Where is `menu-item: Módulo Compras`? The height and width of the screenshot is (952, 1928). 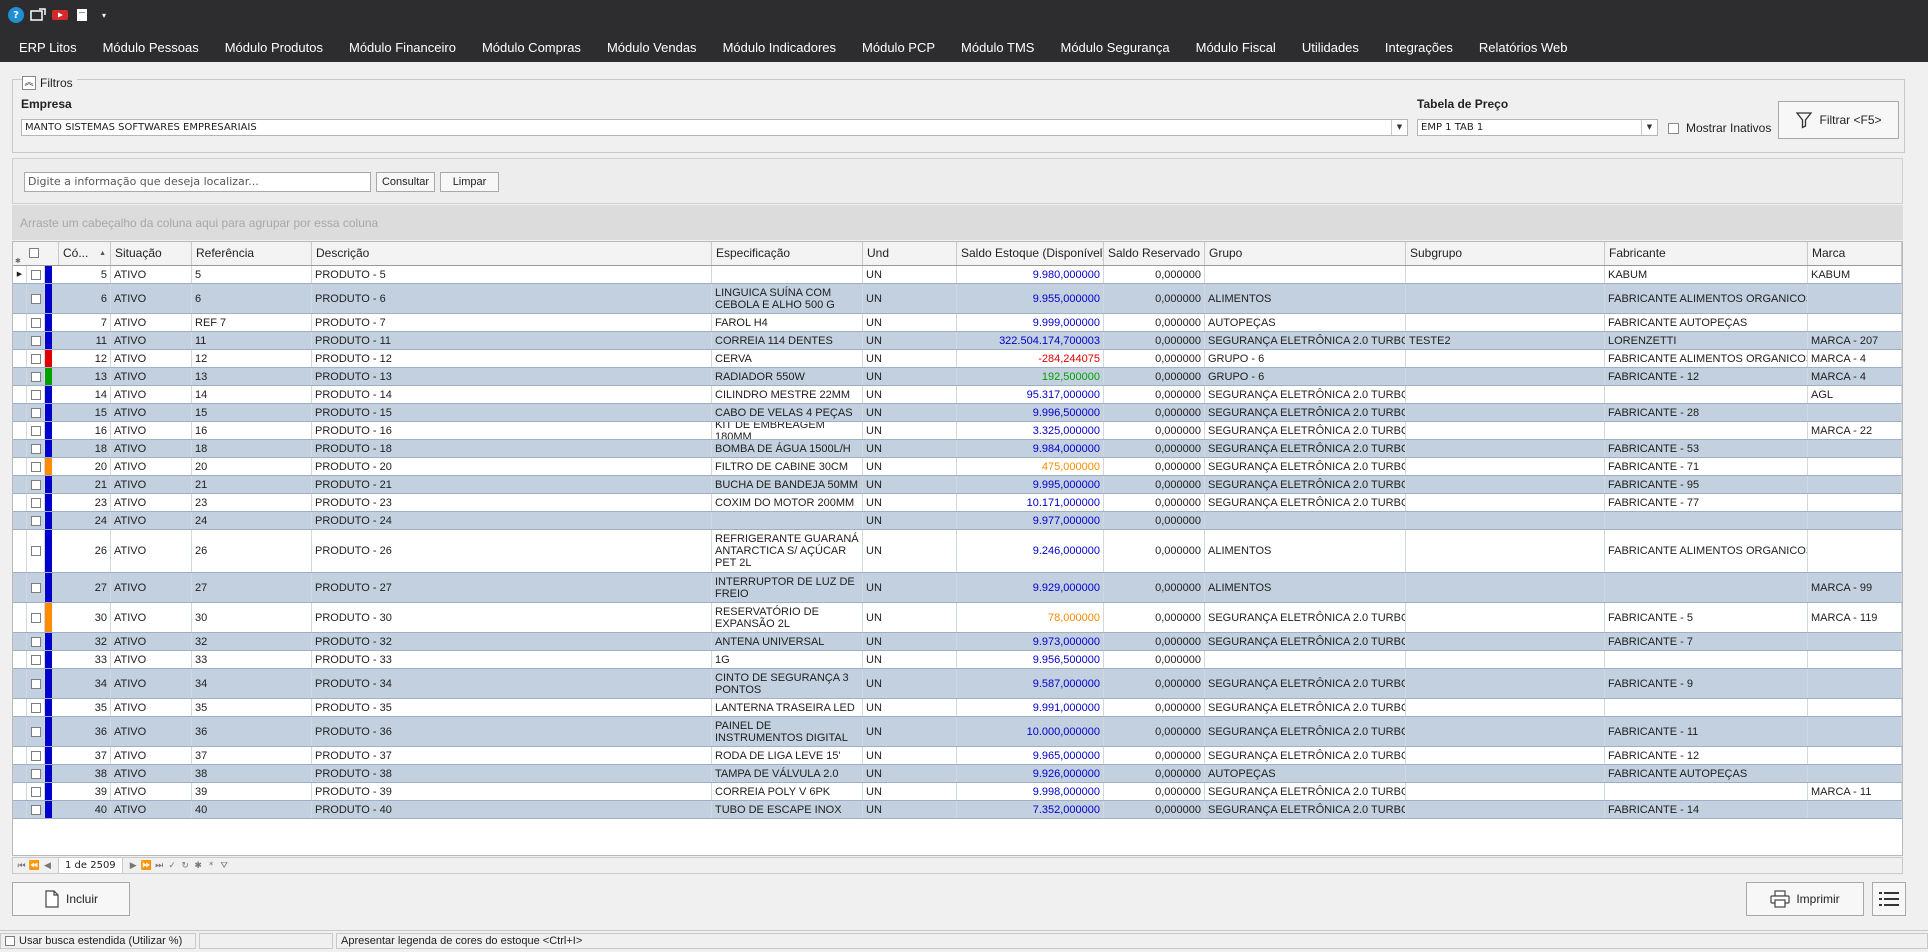
menu-item: Módulo Compras is located at coordinates (531, 48).